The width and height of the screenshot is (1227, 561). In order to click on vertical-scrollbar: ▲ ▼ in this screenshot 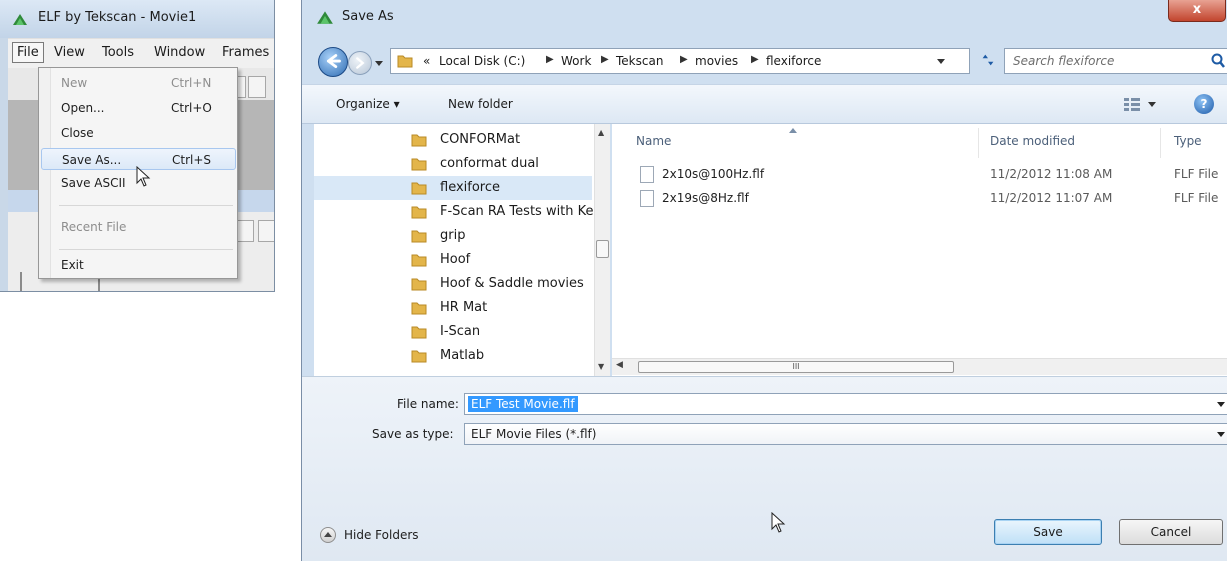, I will do `click(602, 250)`.